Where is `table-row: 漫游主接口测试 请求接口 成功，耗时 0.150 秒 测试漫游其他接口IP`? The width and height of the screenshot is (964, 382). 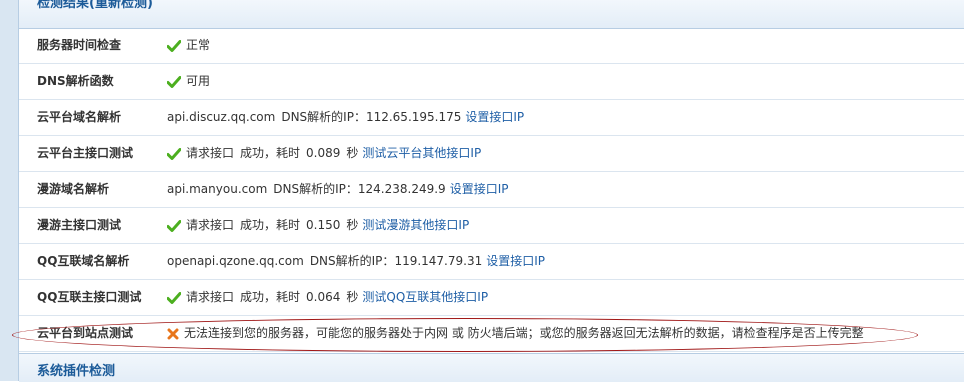 table-row: 漫游主接口测试 请求接口 成功，耗时 0.150 秒 测试漫游其他接口IP is located at coordinates (491, 226).